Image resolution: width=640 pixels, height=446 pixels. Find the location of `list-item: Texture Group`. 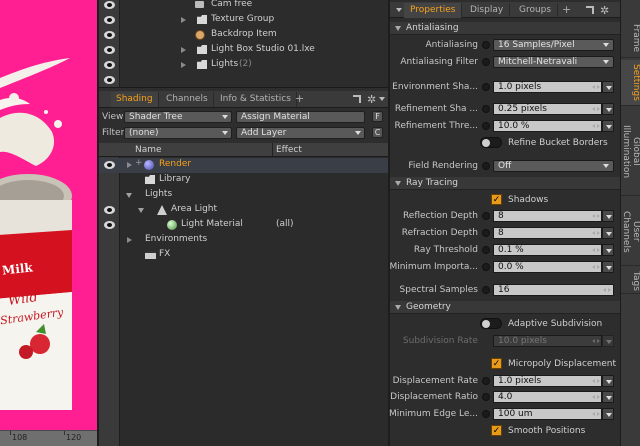

list-item: Texture Group is located at coordinates (243, 20).